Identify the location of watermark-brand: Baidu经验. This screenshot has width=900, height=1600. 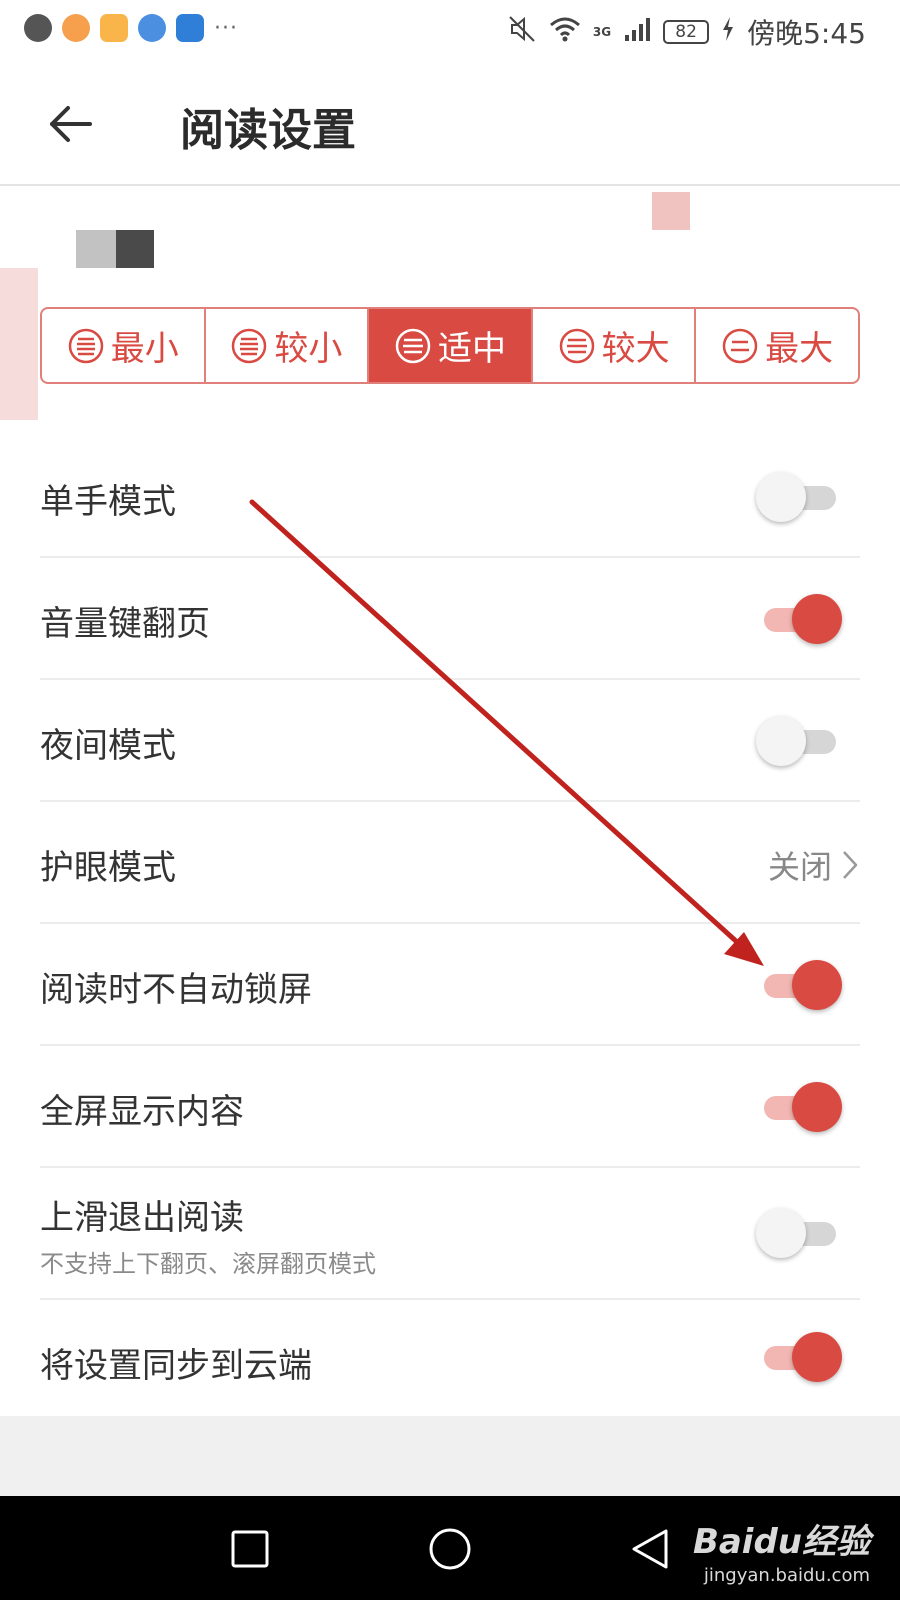
(781, 1542).